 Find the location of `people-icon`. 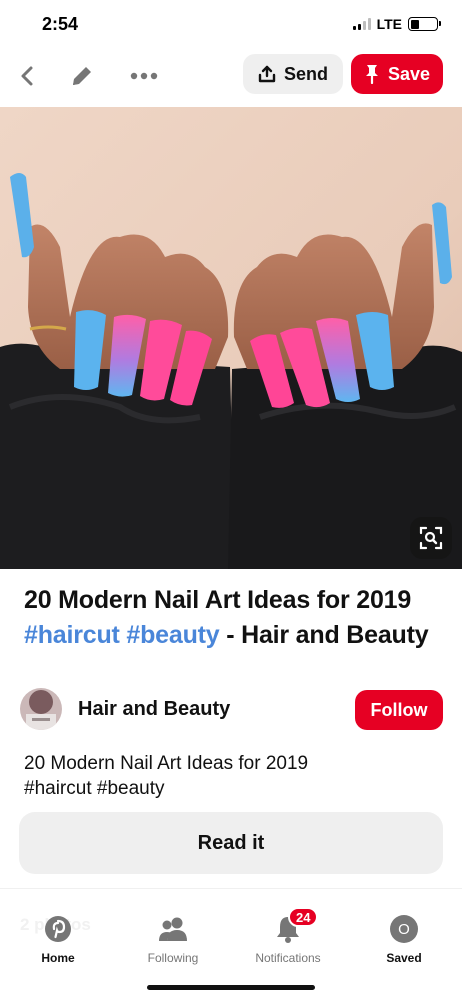

people-icon is located at coordinates (173, 929).